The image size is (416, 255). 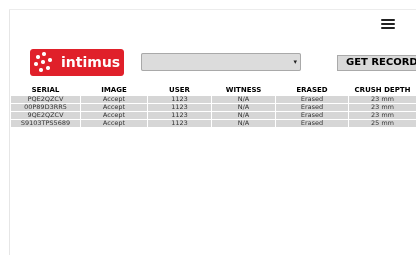 I want to click on table-row: 9QE2QZCV Accept 1123 N/A Erased 23 mm, so click(x=213, y=115).